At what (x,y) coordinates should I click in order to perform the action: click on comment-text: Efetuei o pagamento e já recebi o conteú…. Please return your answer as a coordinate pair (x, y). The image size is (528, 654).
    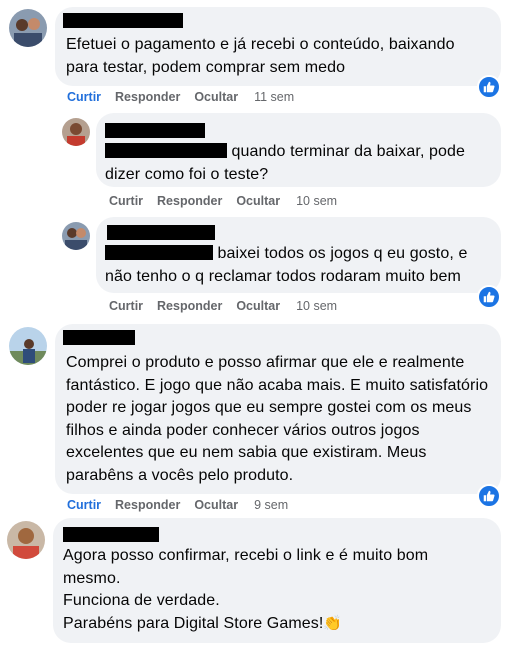
    Looking at the image, I should click on (260, 56).